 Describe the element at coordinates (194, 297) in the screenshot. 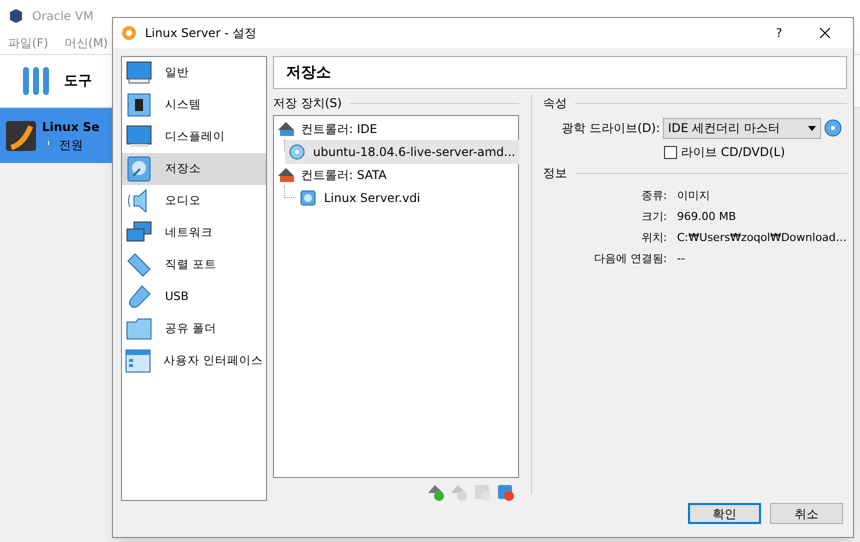

I see `category-item: USB` at that location.